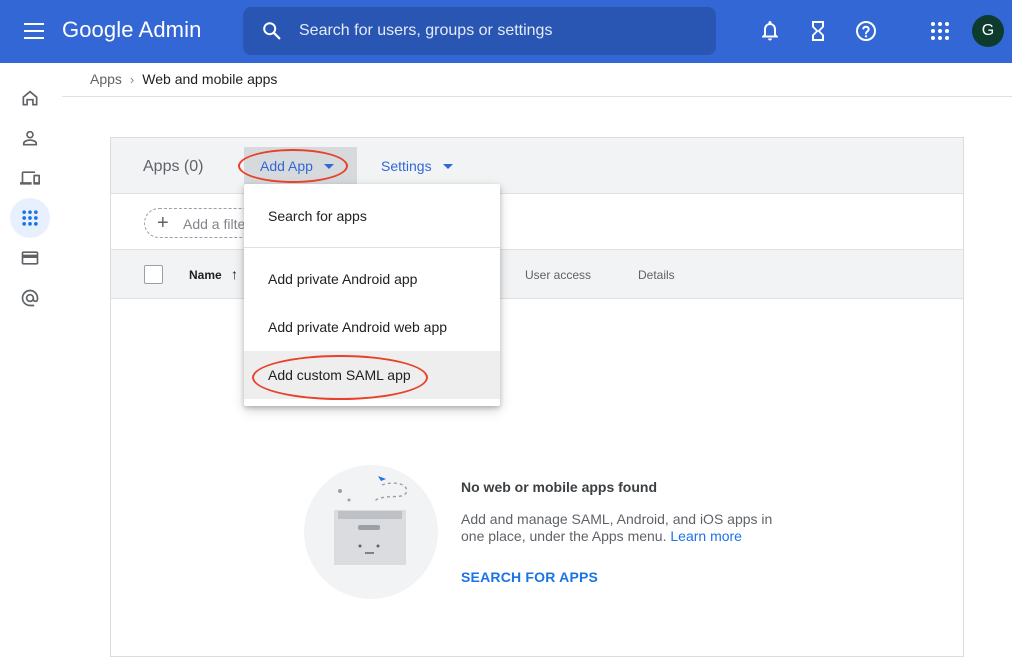 This screenshot has width=1012, height=657. I want to click on apps-icon, so click(30, 218).